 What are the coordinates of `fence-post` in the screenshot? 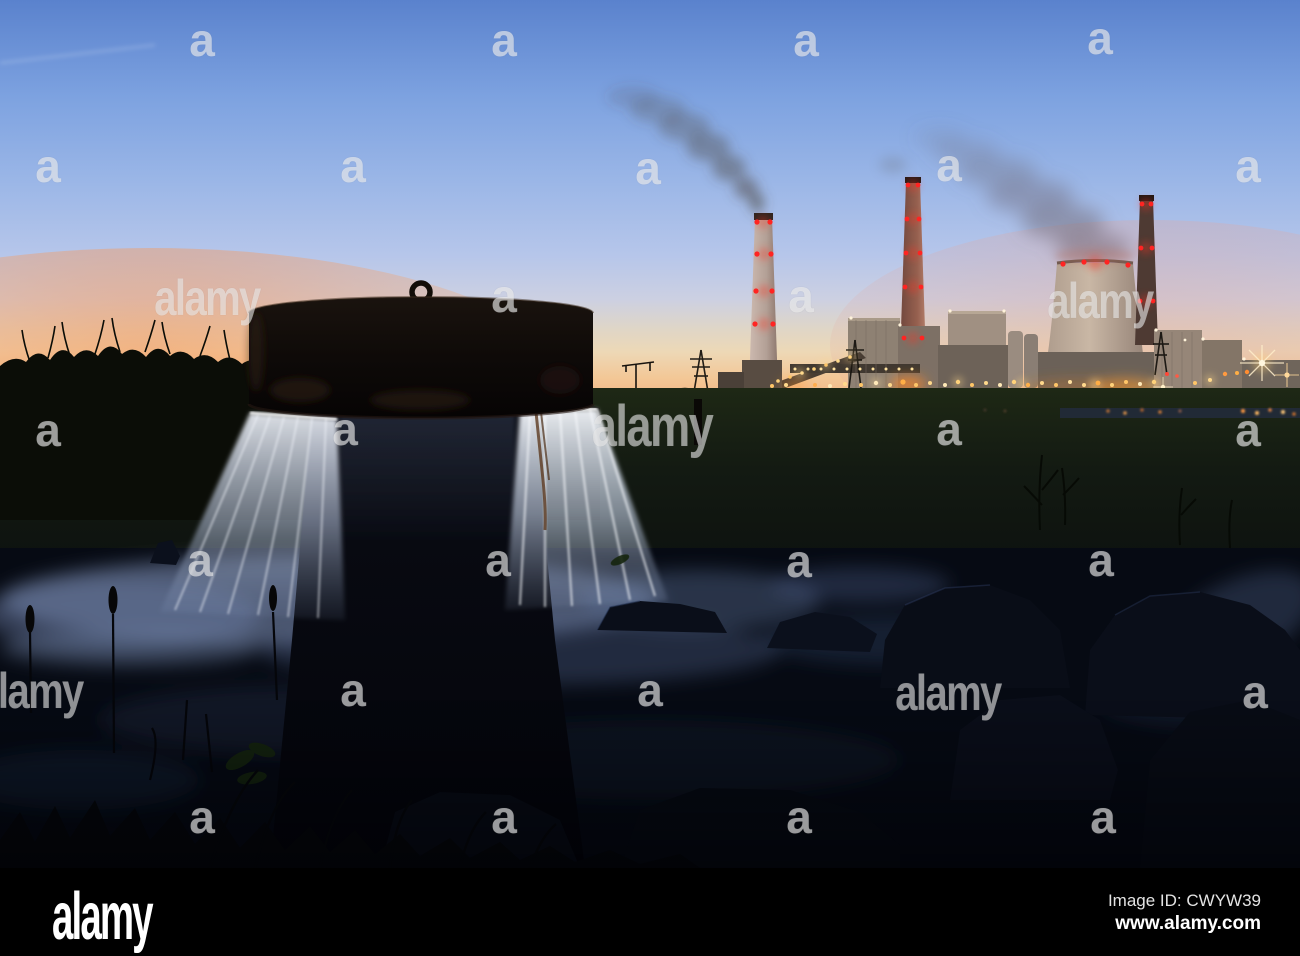 It's located at (698, 422).